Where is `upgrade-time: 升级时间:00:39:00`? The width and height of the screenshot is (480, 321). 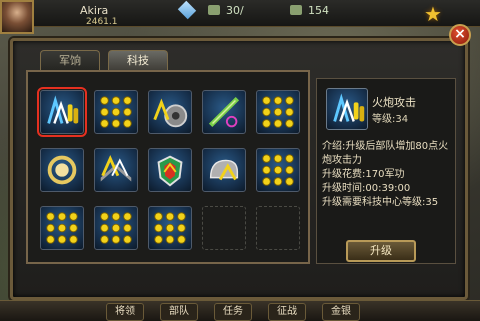
upgrade-time: 升级时间:00:39:00 is located at coordinates (366, 188).